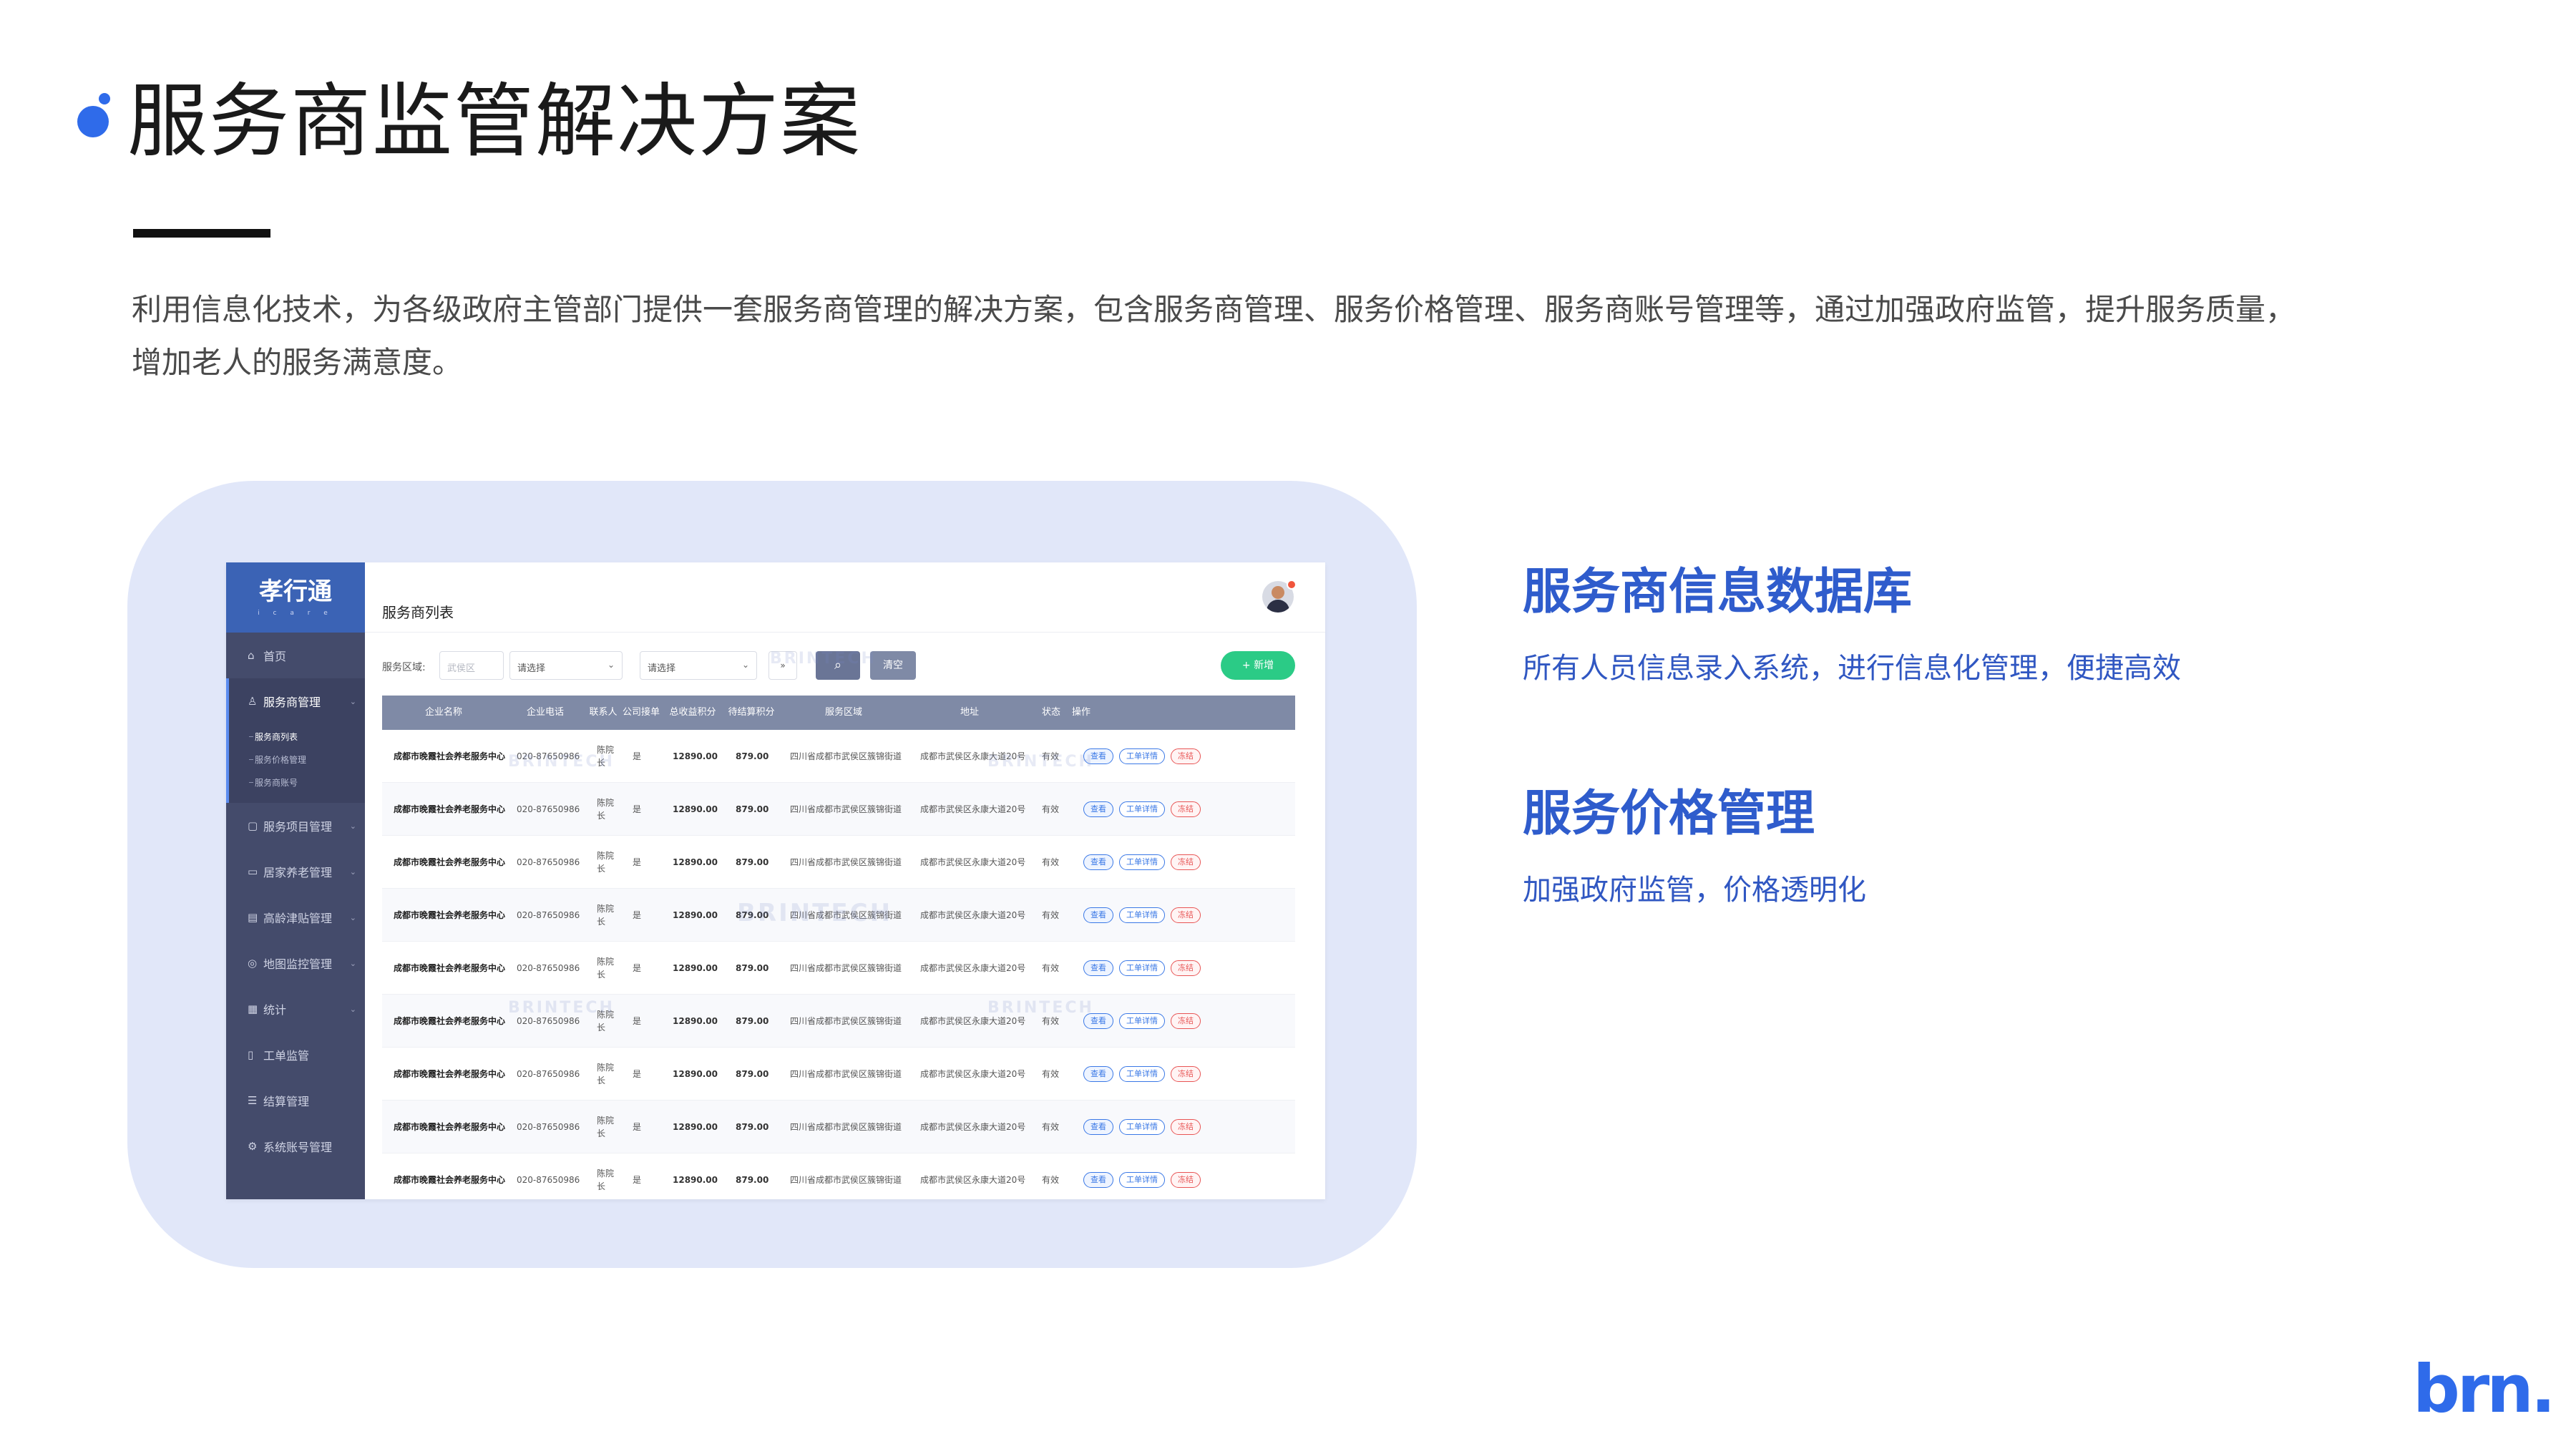  I want to click on sidebar-item: ☰ 结算管理, so click(295, 1100).